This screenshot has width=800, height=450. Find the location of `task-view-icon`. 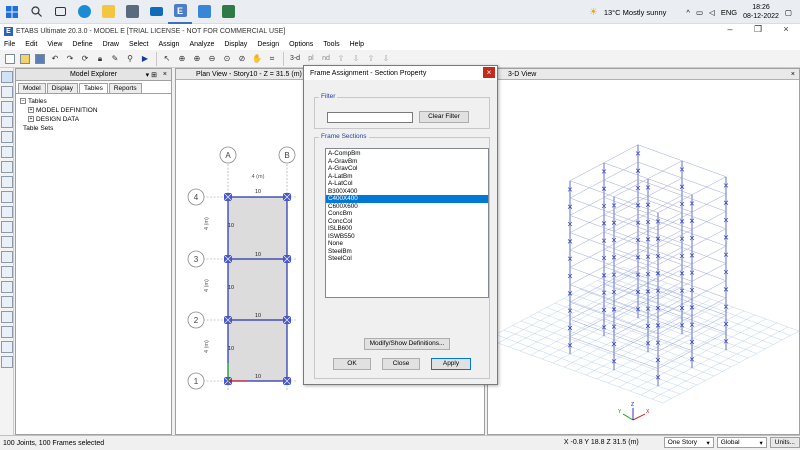

task-view-icon is located at coordinates (60, 12).